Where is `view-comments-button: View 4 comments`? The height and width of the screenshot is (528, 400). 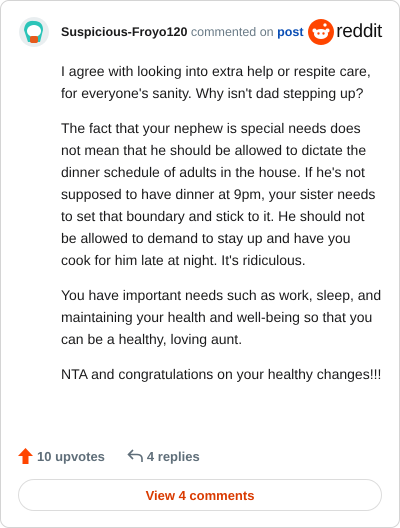 view-comments-button: View 4 comments is located at coordinates (200, 495).